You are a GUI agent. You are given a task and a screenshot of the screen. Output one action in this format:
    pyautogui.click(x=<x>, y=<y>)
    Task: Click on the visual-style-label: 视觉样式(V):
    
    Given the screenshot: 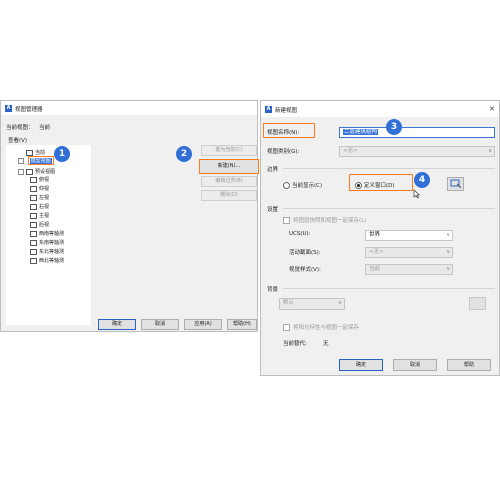 What is the action you would take?
    pyautogui.click(x=305, y=270)
    